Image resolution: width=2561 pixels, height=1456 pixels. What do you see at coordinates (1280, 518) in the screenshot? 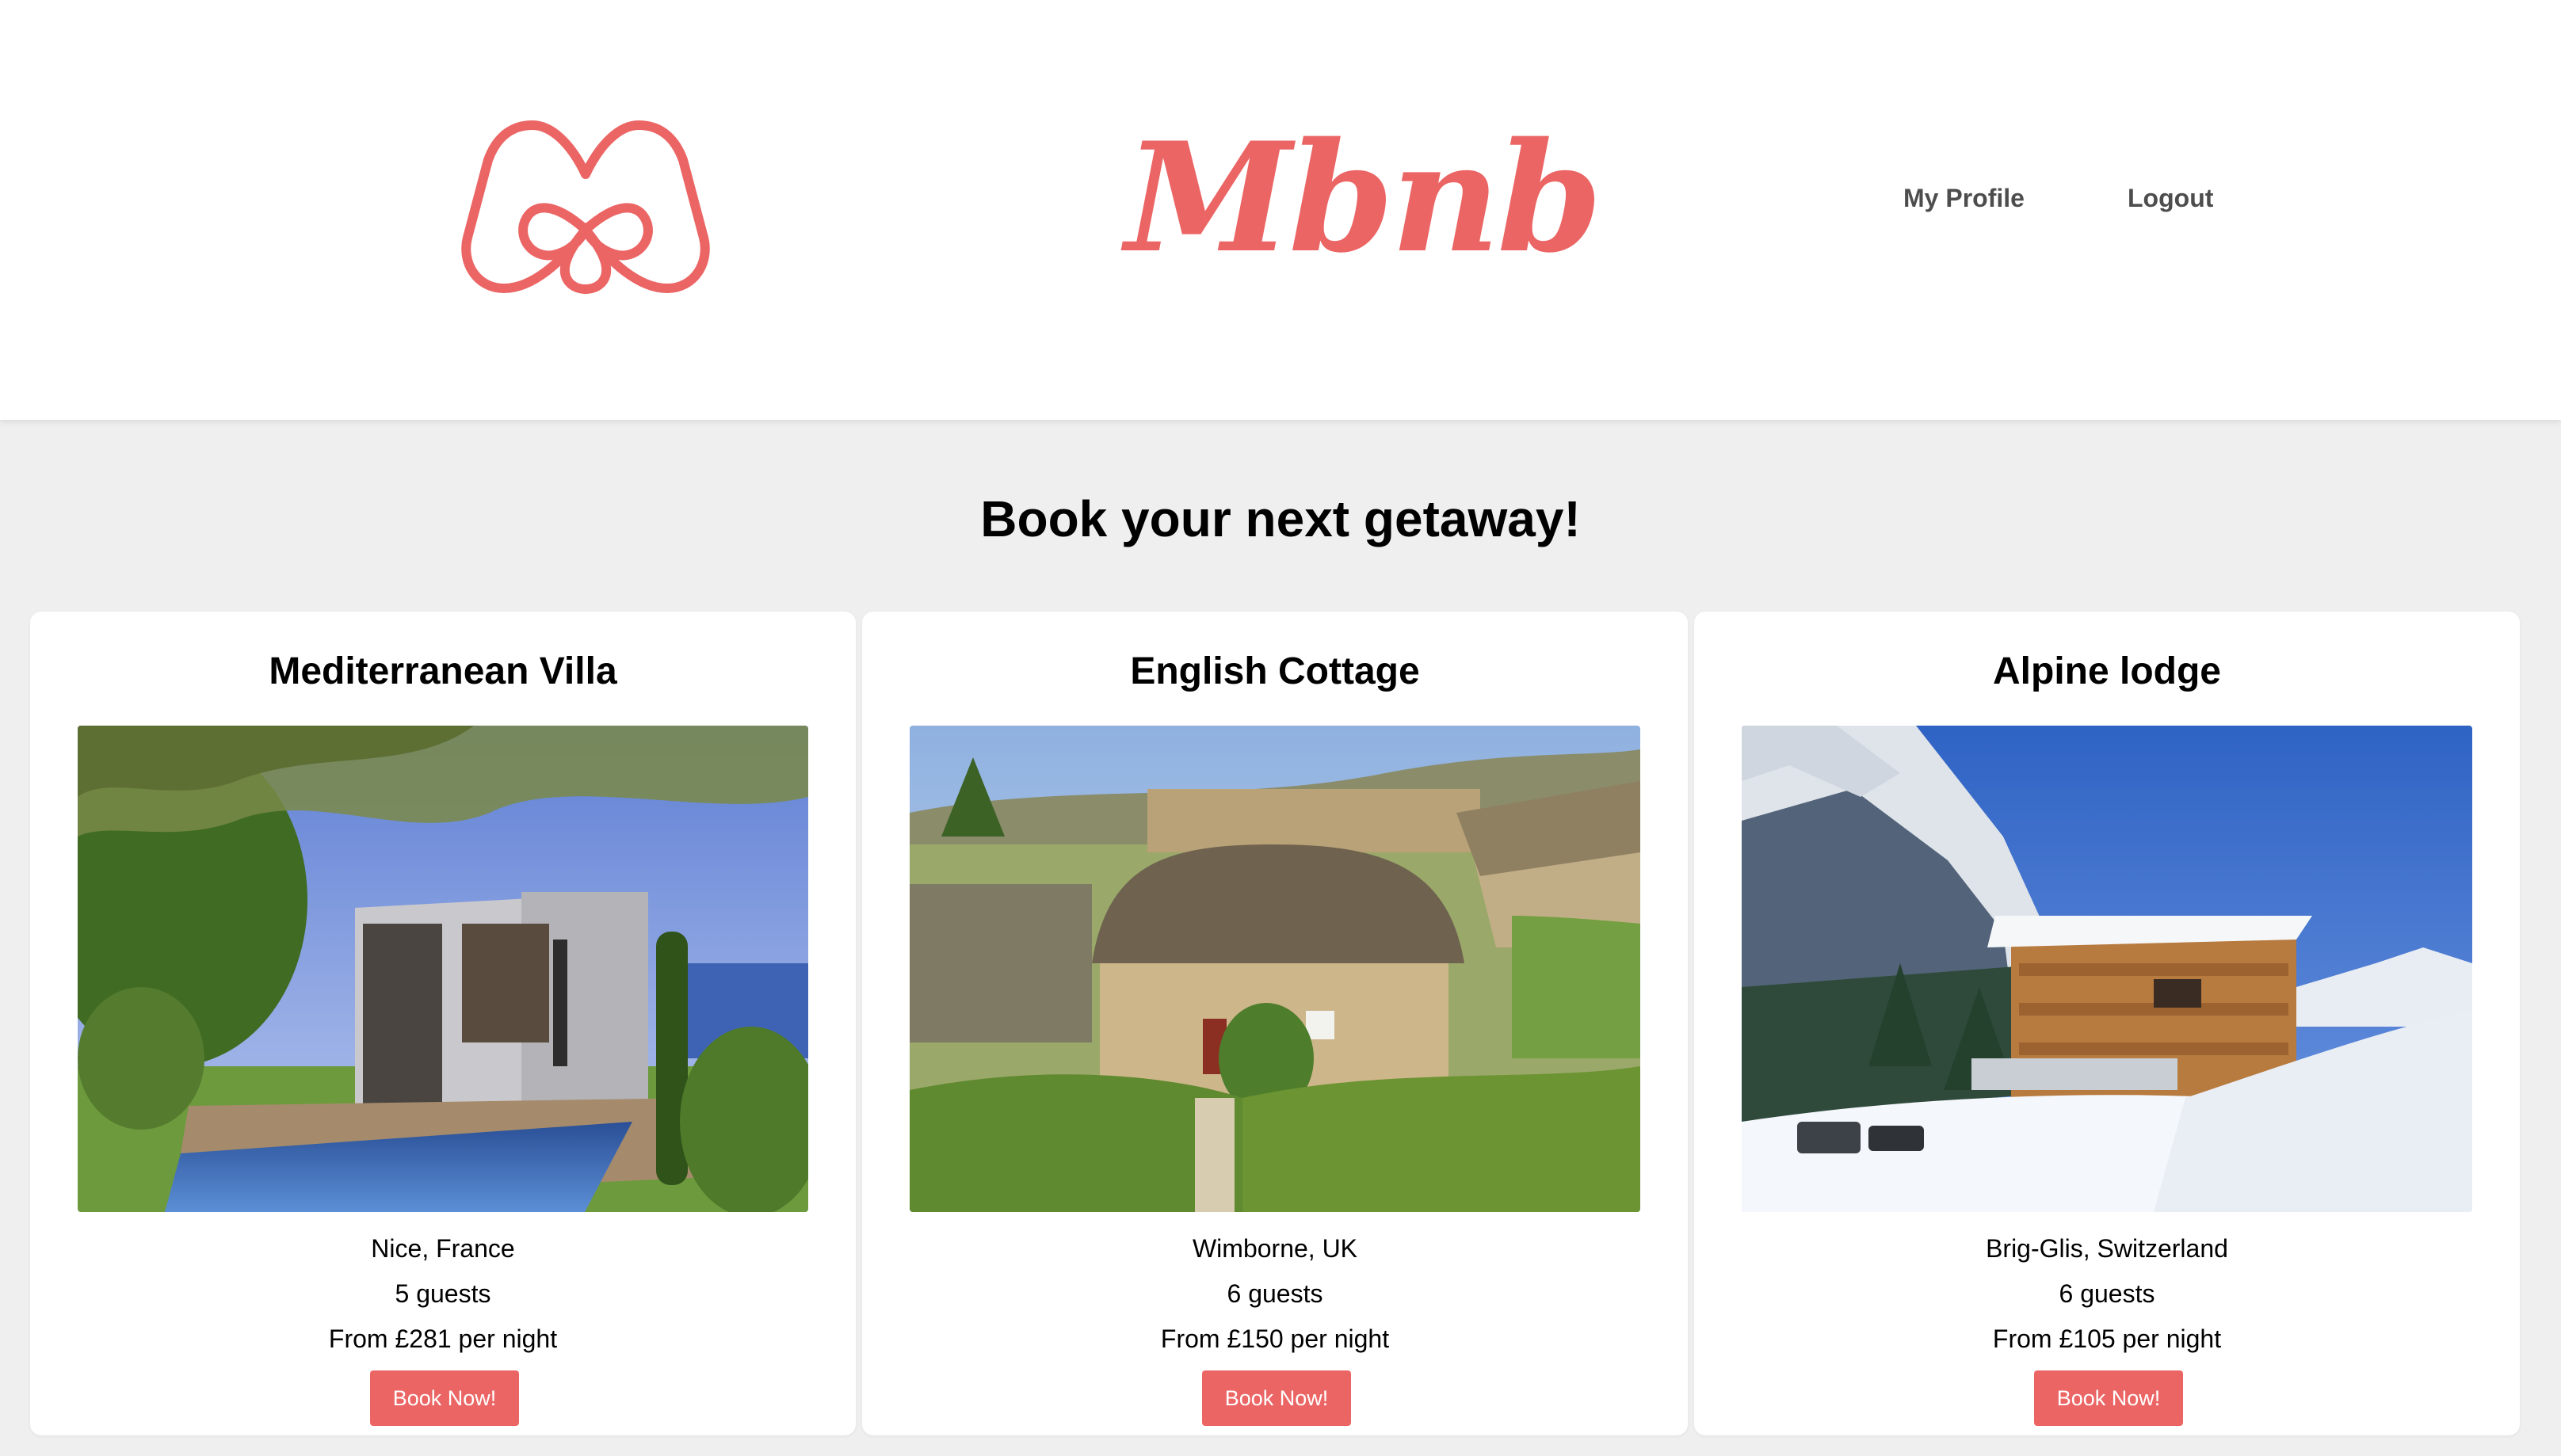
I see `page-heading: Book your next getaway!` at bounding box center [1280, 518].